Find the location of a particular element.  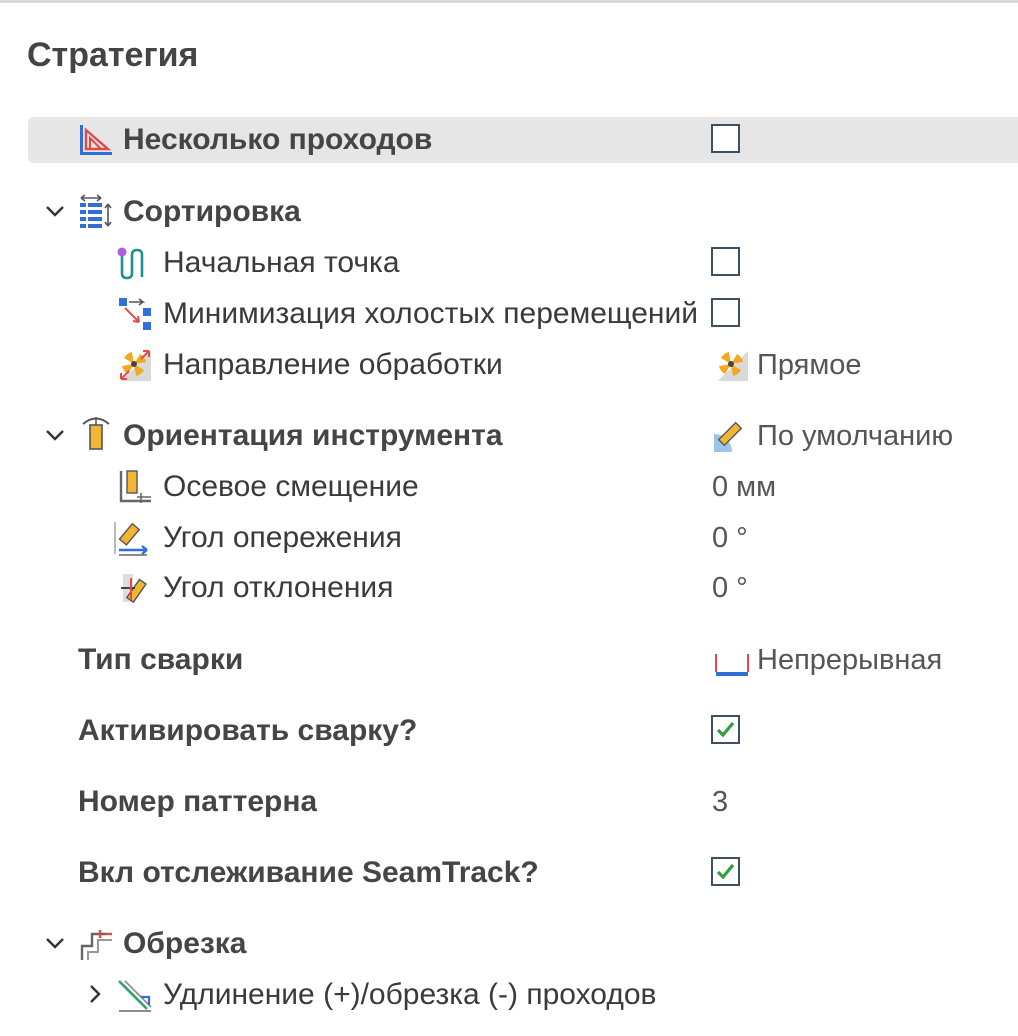

tool-orientation-label: Ориентация инструмента is located at coordinates (313, 435).